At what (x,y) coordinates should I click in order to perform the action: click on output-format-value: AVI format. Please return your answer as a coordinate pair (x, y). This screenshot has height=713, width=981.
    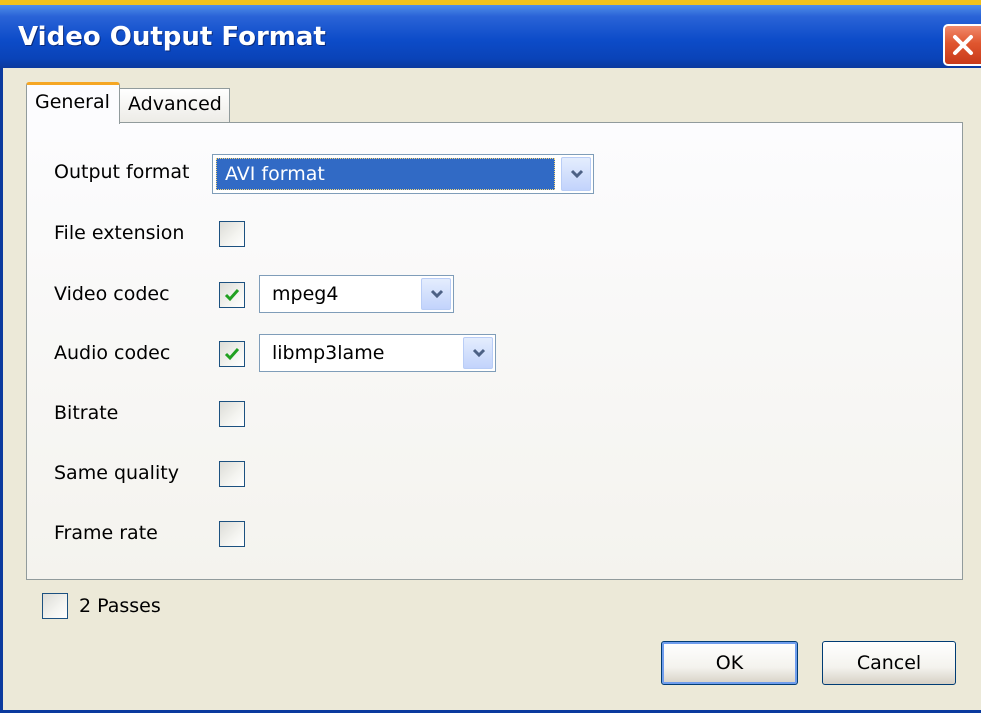
    Looking at the image, I should click on (275, 174).